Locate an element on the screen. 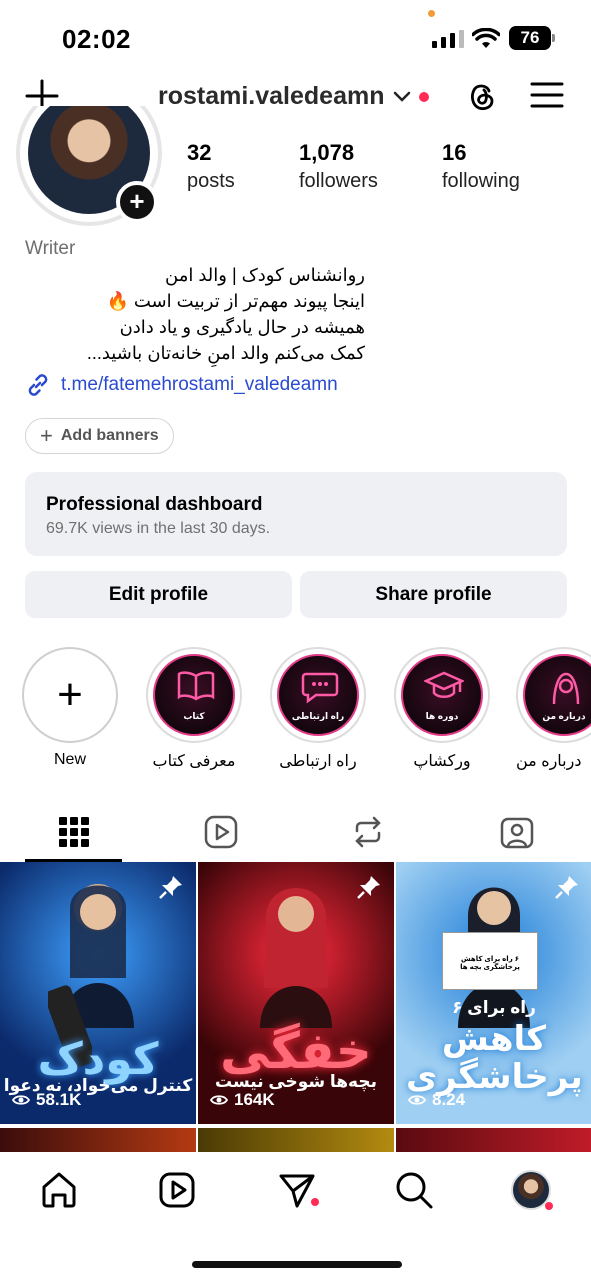  profile-link-text: t.me/fatemehrostami_valedeamn is located at coordinates (199, 384).